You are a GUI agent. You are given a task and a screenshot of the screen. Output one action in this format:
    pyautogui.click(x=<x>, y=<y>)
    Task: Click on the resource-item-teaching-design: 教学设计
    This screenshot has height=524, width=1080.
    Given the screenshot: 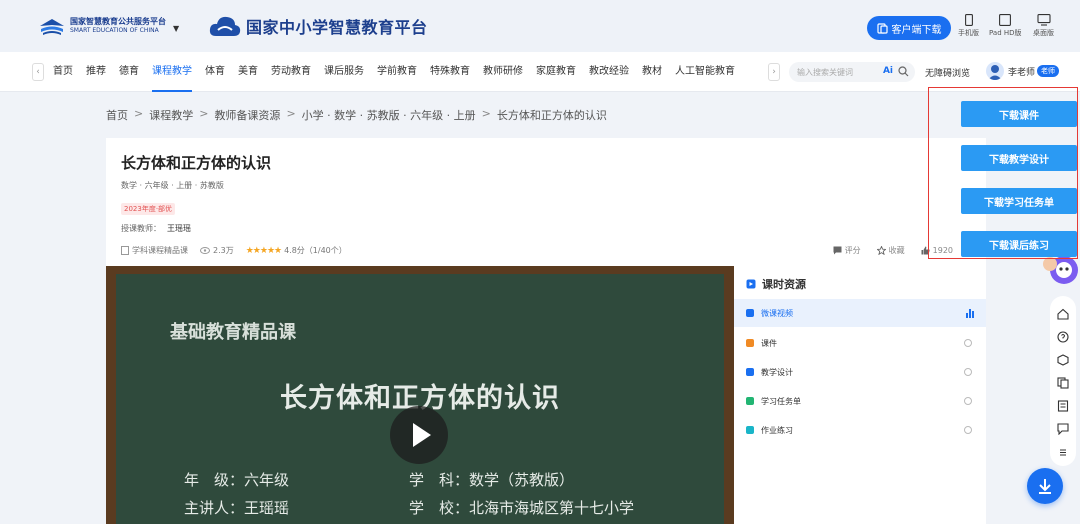 What is the action you would take?
    pyautogui.click(x=860, y=372)
    